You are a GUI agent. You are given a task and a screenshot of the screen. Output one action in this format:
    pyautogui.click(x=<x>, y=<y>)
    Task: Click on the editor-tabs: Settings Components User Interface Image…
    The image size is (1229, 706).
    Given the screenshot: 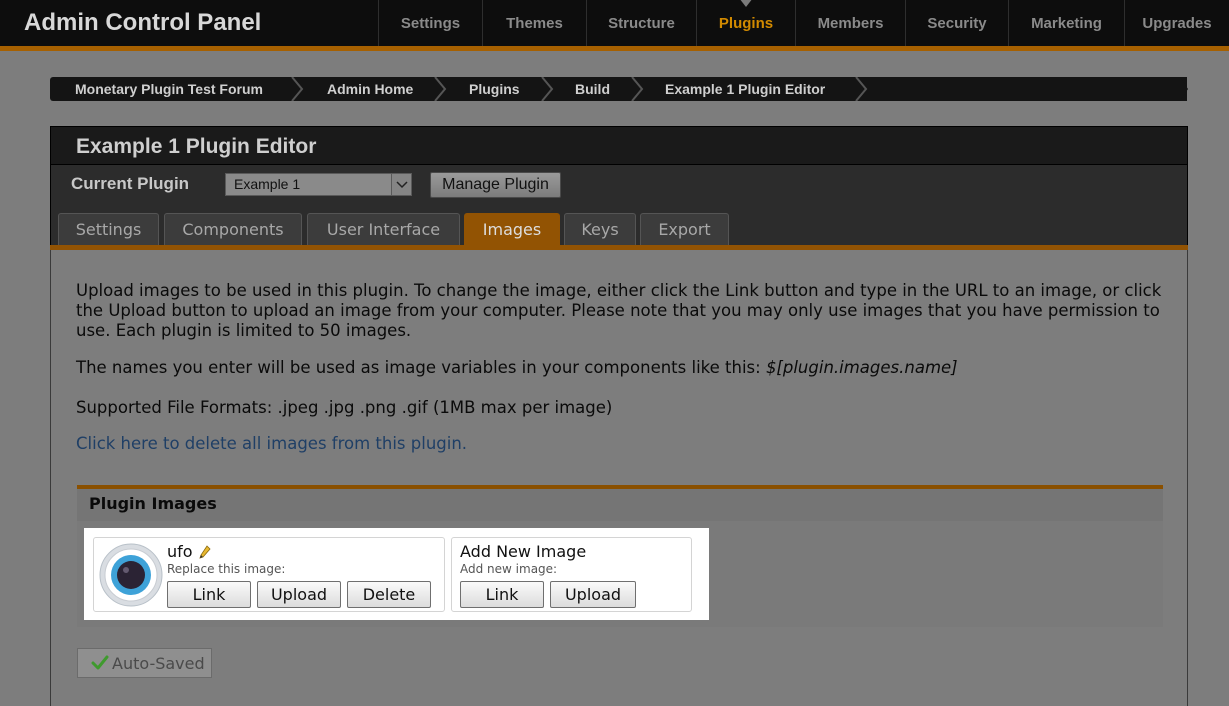 What is the action you would take?
    pyautogui.click(x=619, y=225)
    